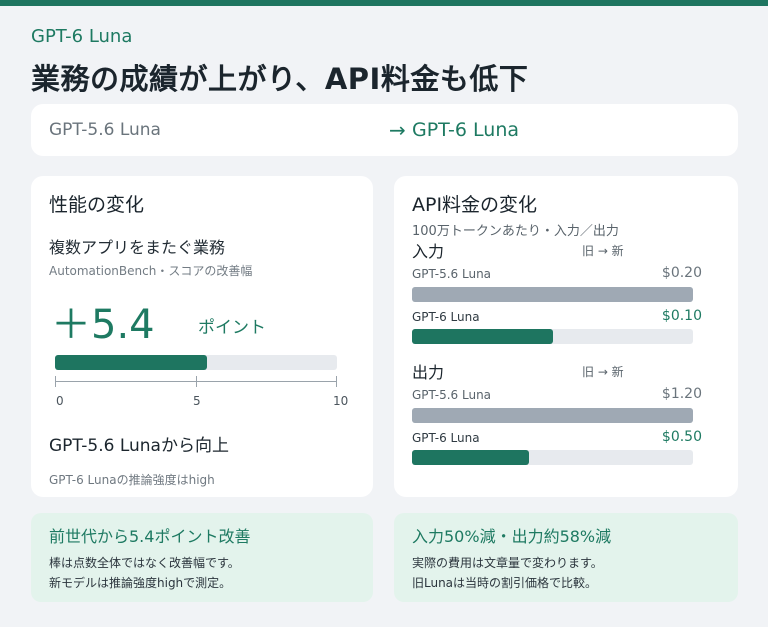 The width and height of the screenshot is (768, 627). What do you see at coordinates (60, 401) in the screenshot?
I see `scale-tick-label: 0` at bounding box center [60, 401].